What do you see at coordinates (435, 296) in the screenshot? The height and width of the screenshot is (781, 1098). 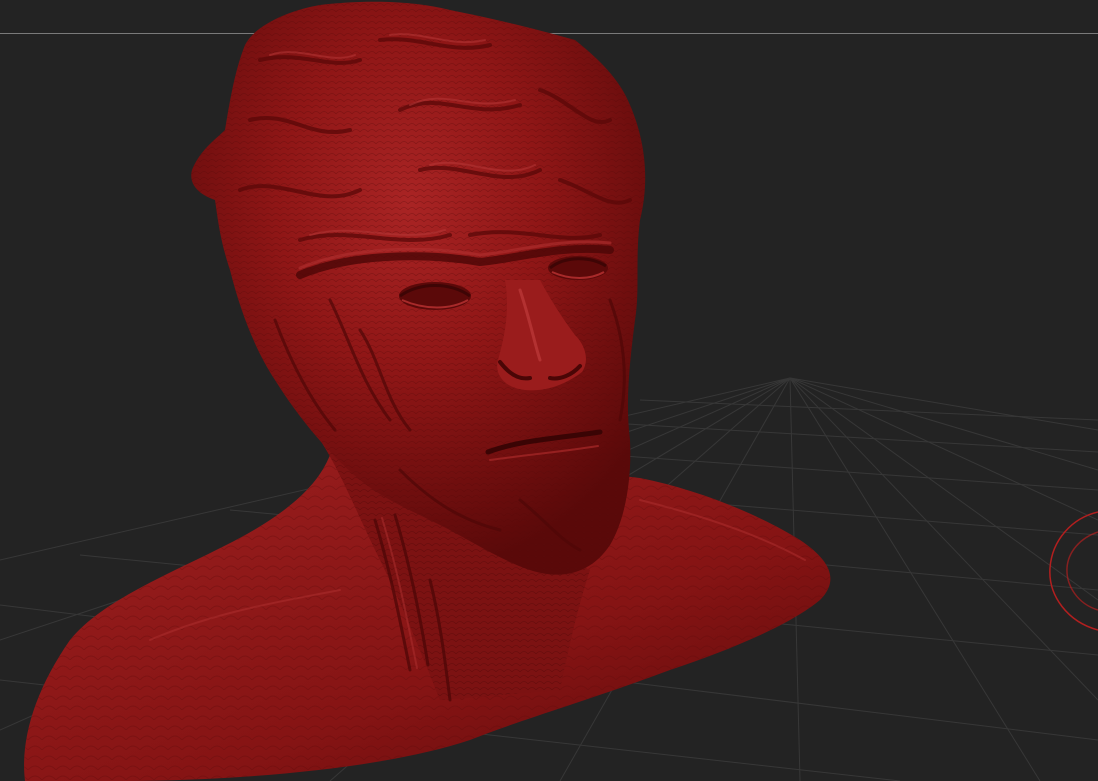 I see `bust-left-eye` at bounding box center [435, 296].